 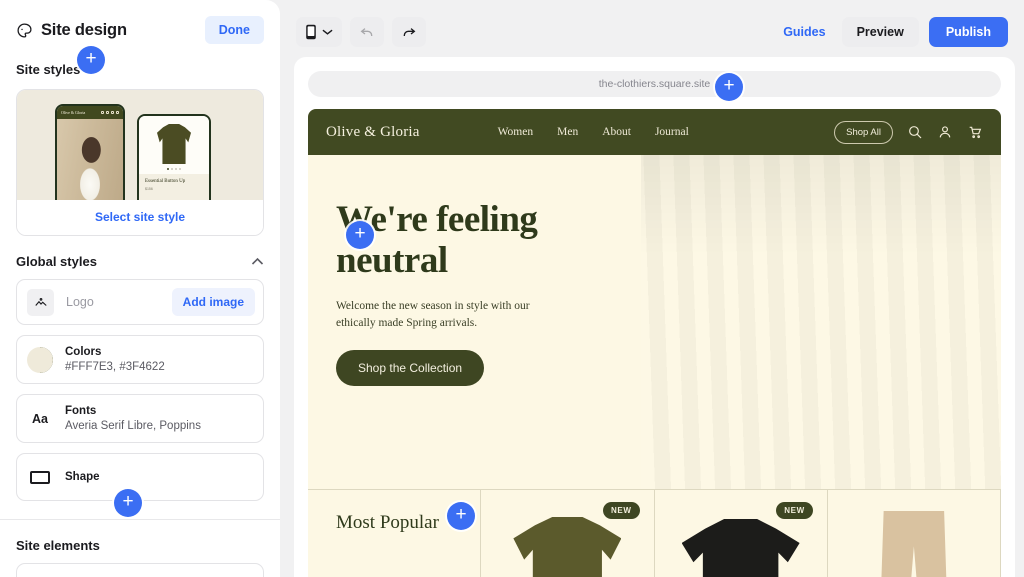 What do you see at coordinates (437, 240) in the screenshot?
I see `hero-heading: We're feeling neutral` at bounding box center [437, 240].